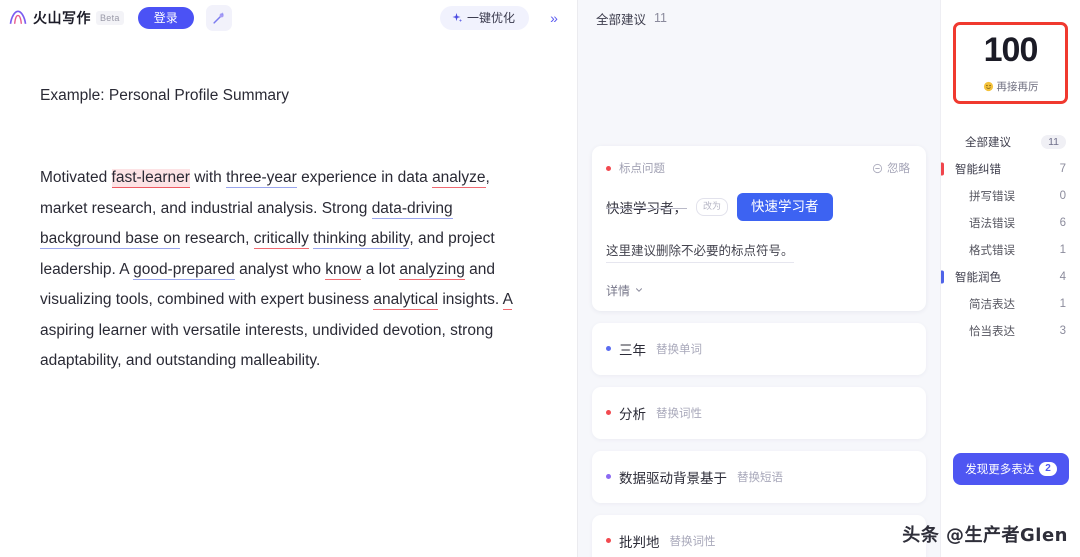  I want to click on suggestion-row-action: 替换单词, so click(679, 349).